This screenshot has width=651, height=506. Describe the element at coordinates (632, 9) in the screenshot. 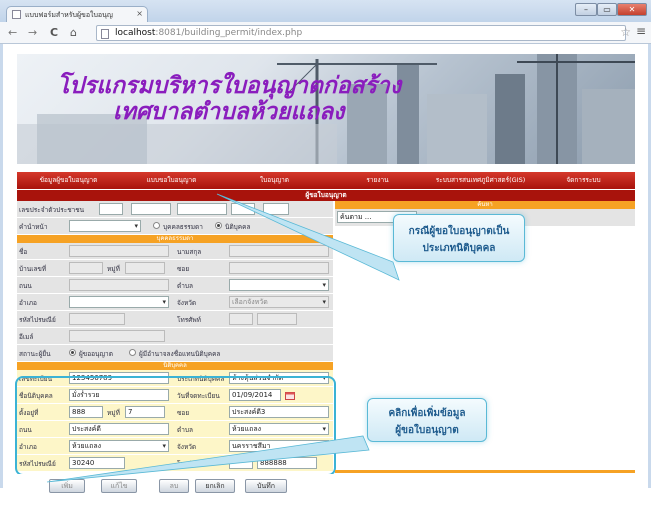

I see `window-close-button: ✕` at that location.